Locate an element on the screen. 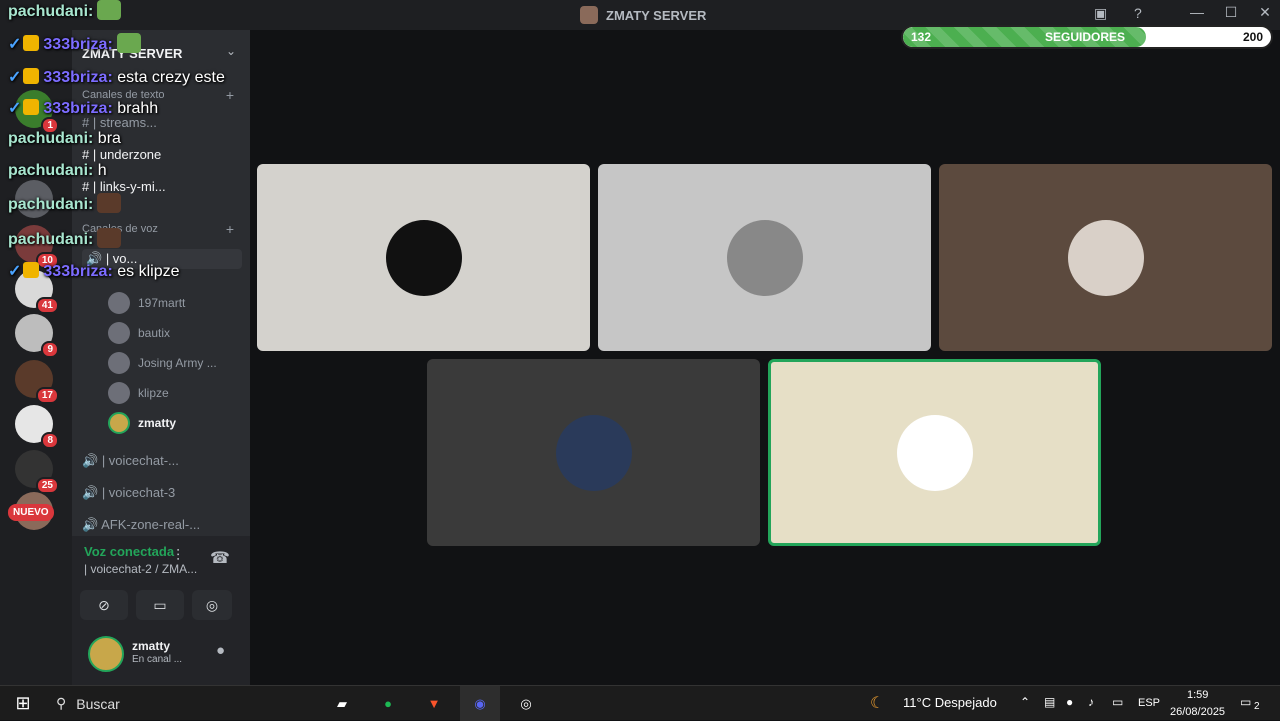 The width and height of the screenshot is (1280, 721). channel-label: | underzone is located at coordinates (127, 154).